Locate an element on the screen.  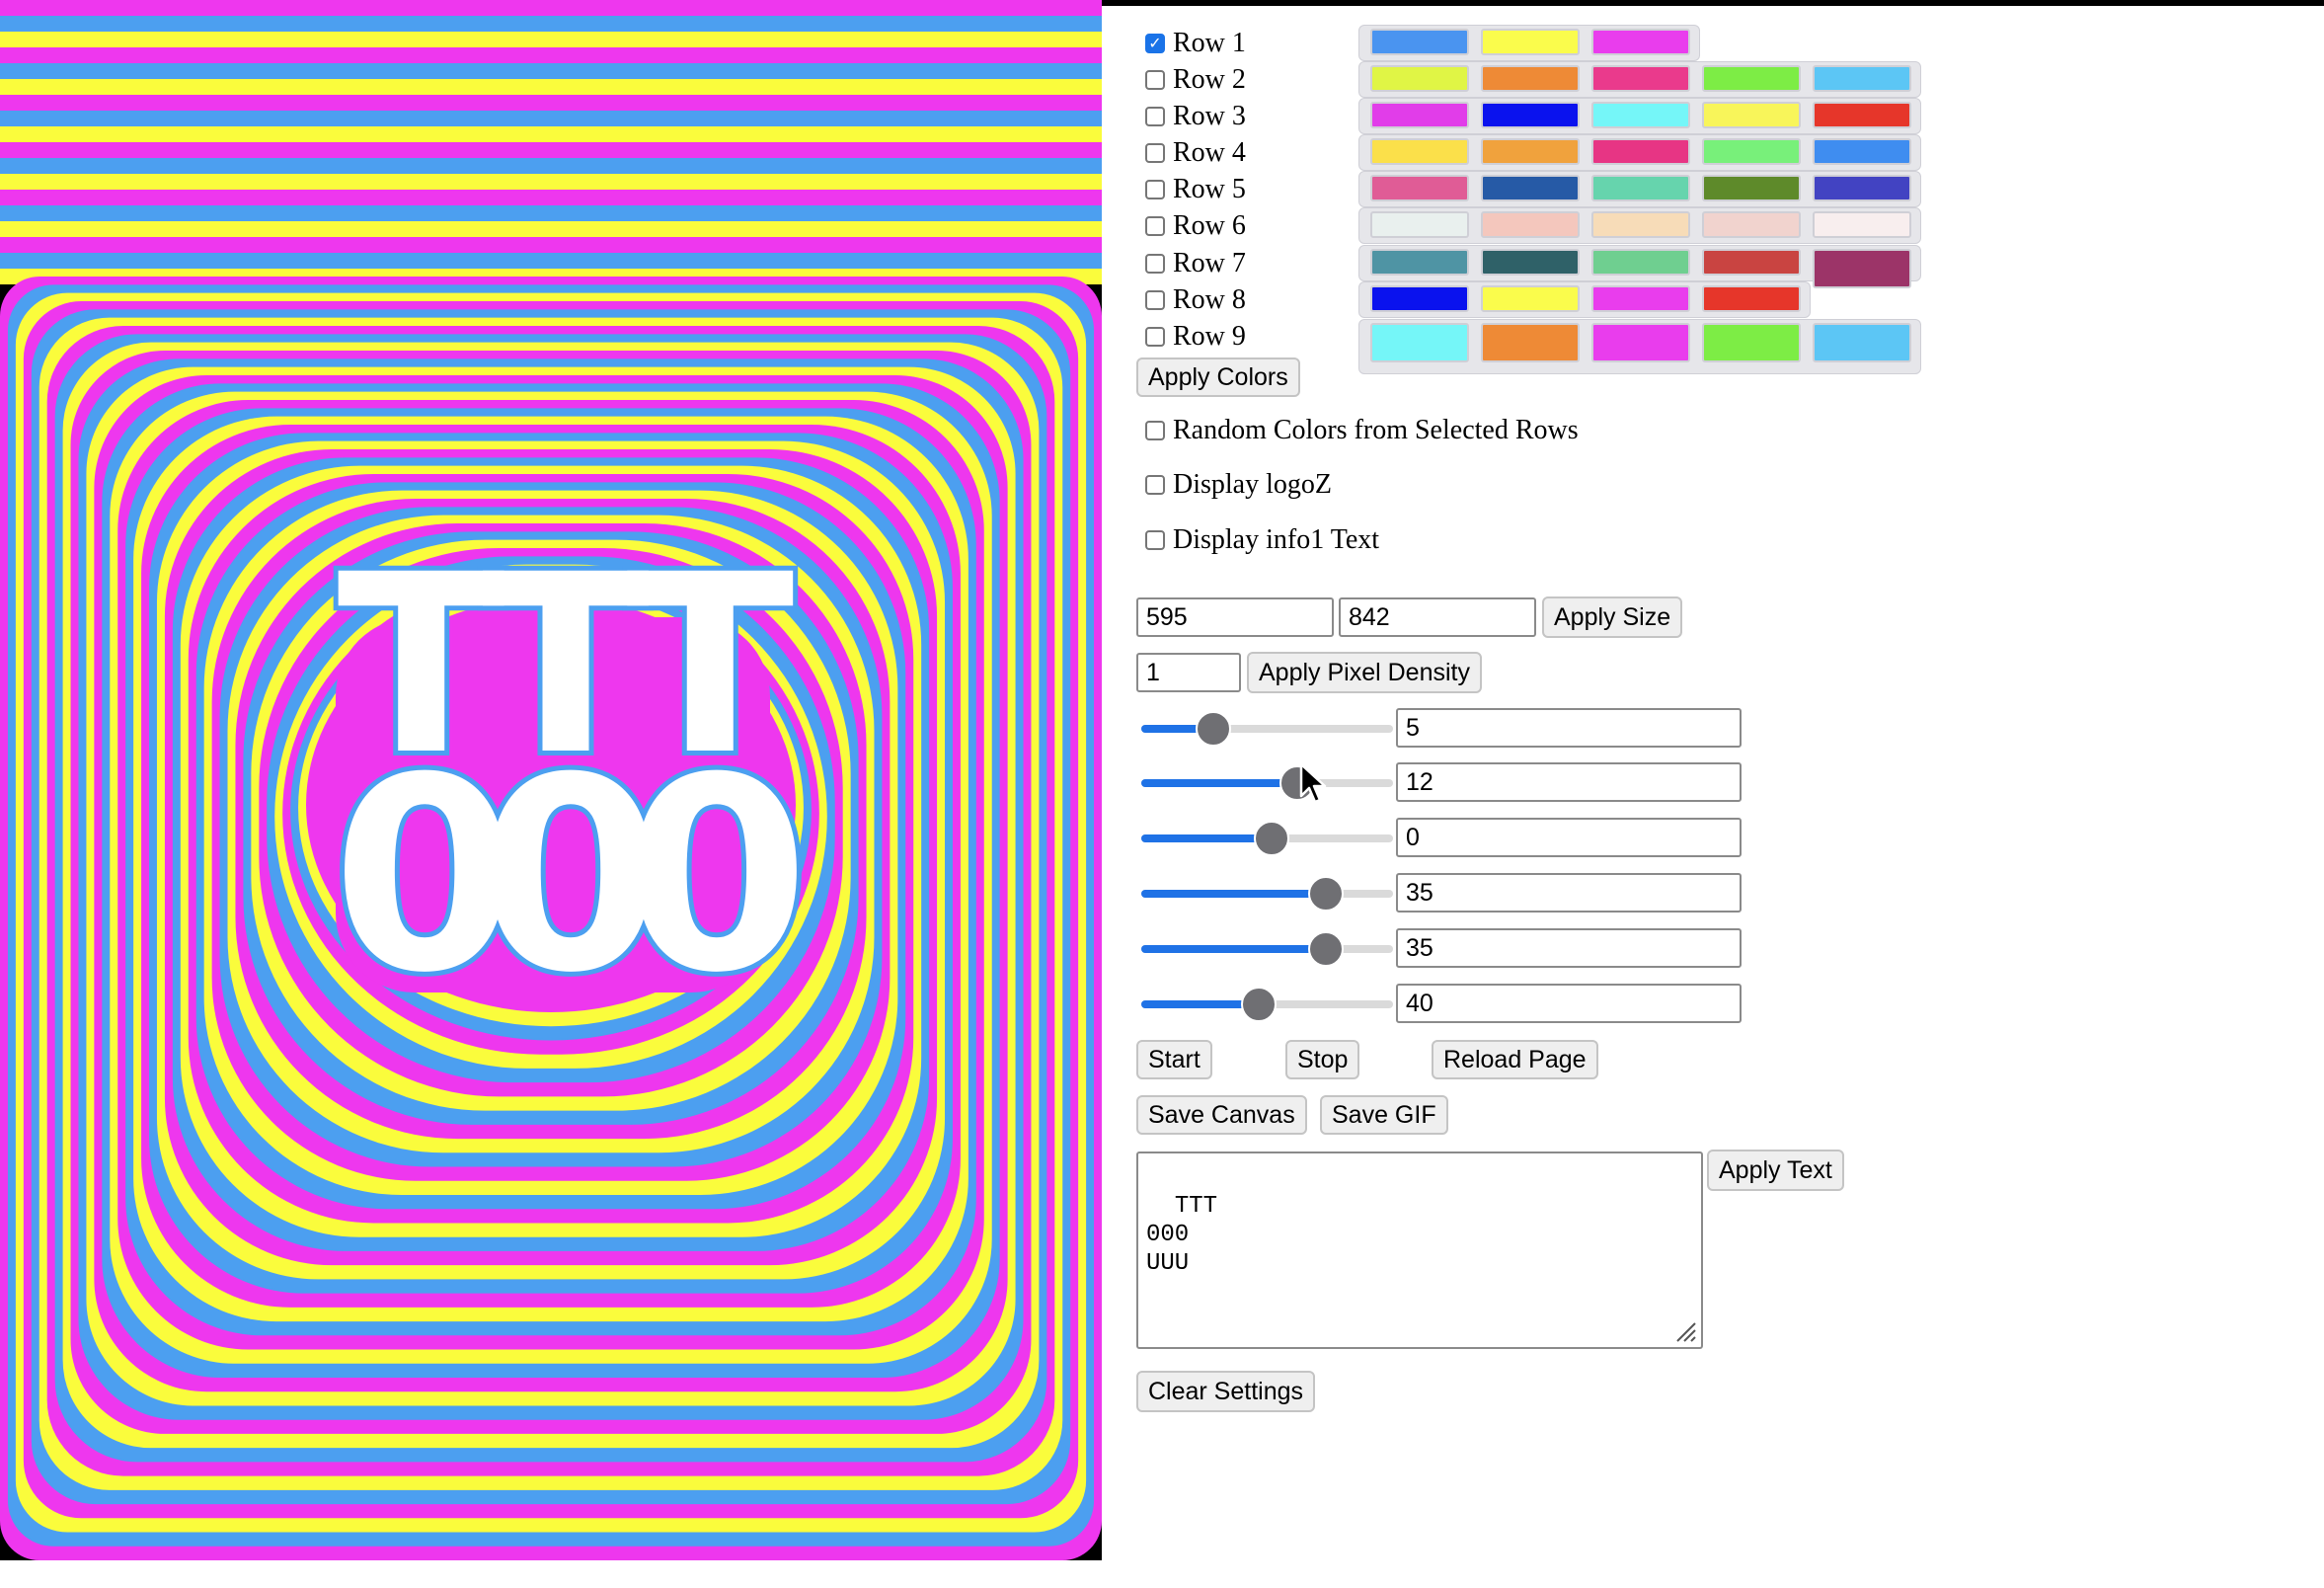
row-5-option: Row 5 is located at coordinates (1195, 189).